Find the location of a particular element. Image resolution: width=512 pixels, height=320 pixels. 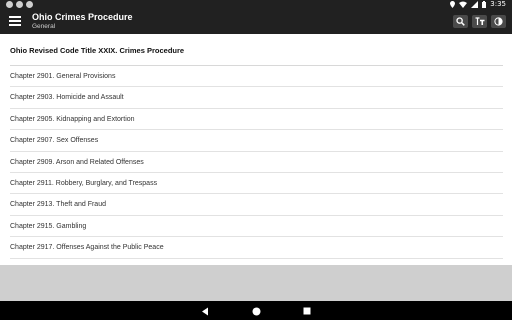

app-title: Ohio Crimes Procedure is located at coordinates (82, 17).